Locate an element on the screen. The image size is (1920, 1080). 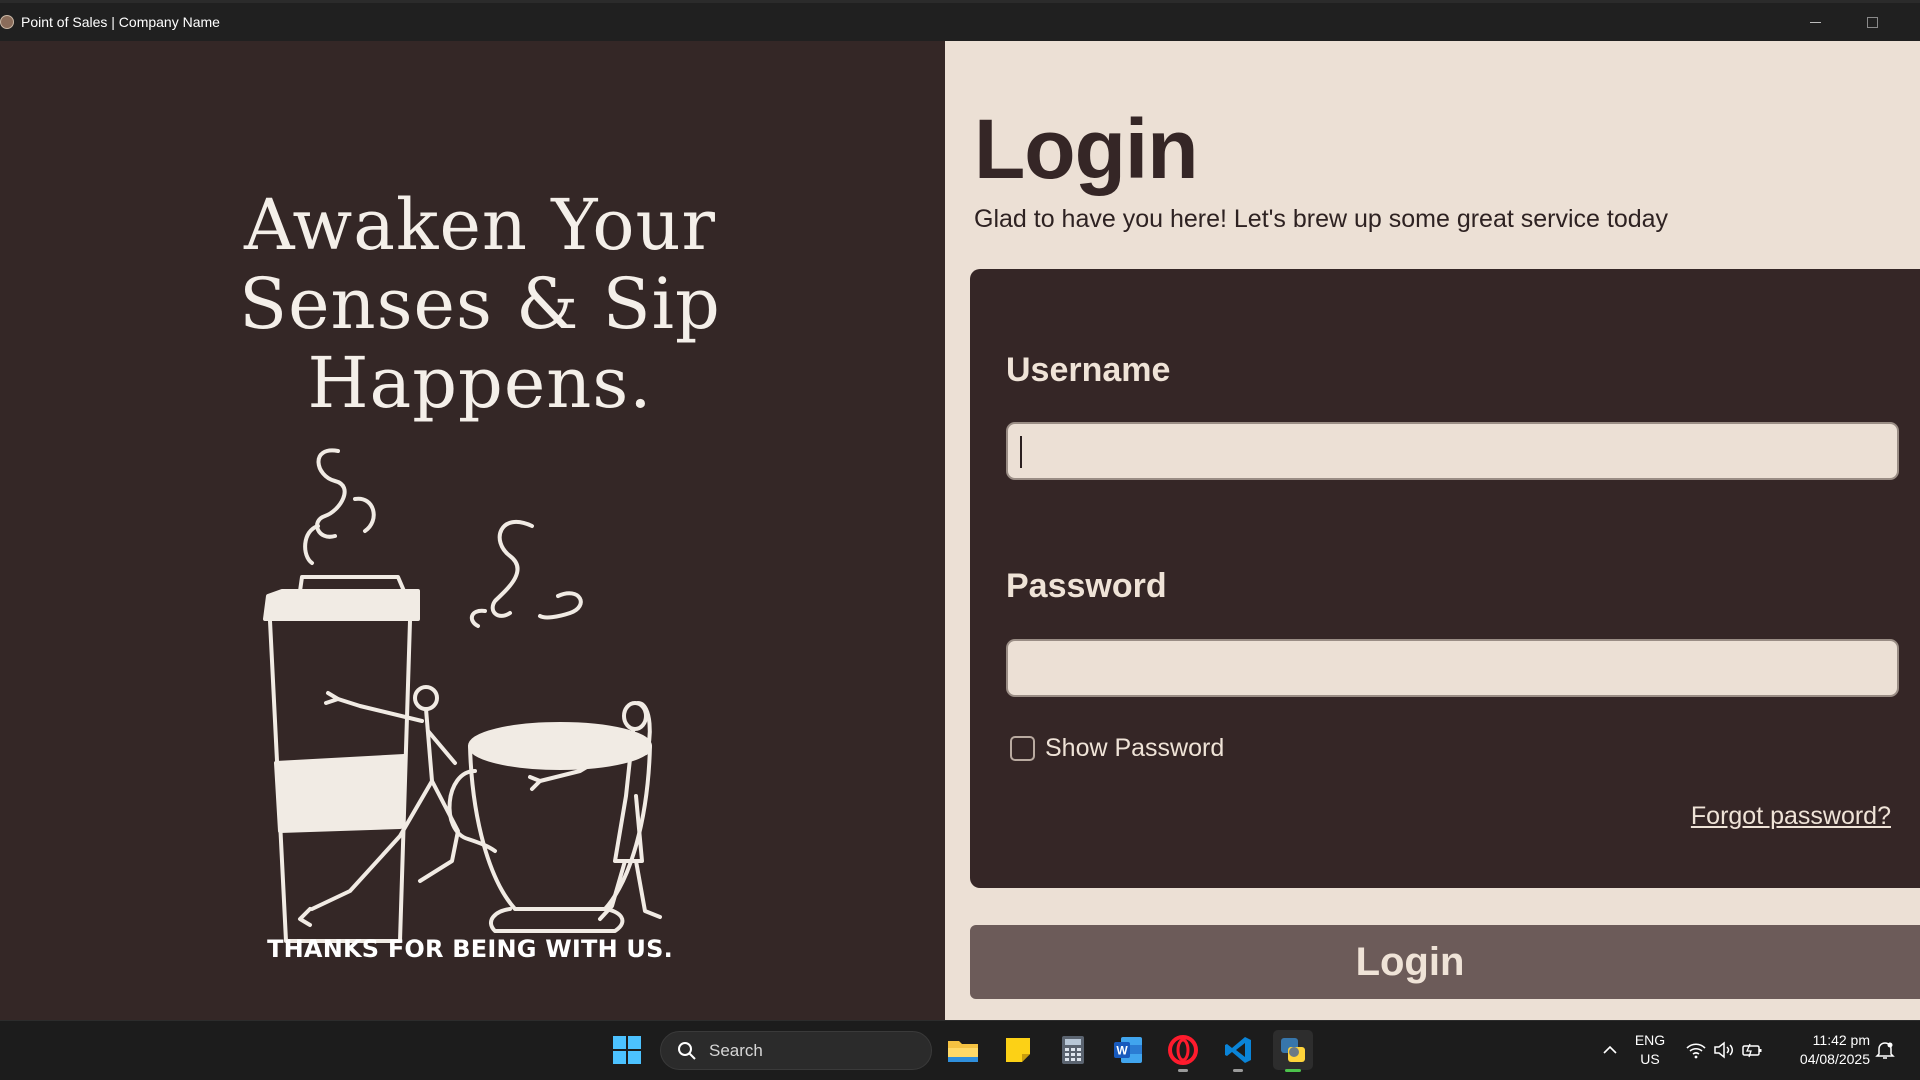
show-password-checkbox is located at coordinates (1022, 748).